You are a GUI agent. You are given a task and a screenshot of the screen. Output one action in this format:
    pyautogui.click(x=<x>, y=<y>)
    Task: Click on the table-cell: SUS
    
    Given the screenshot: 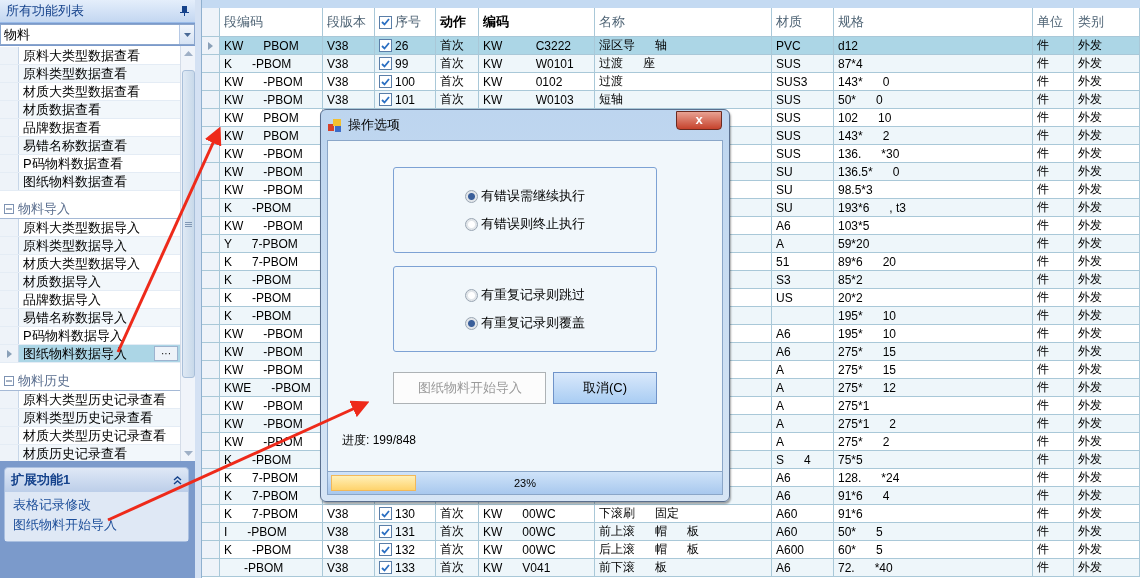 What is the action you would take?
    pyautogui.click(x=788, y=135)
    